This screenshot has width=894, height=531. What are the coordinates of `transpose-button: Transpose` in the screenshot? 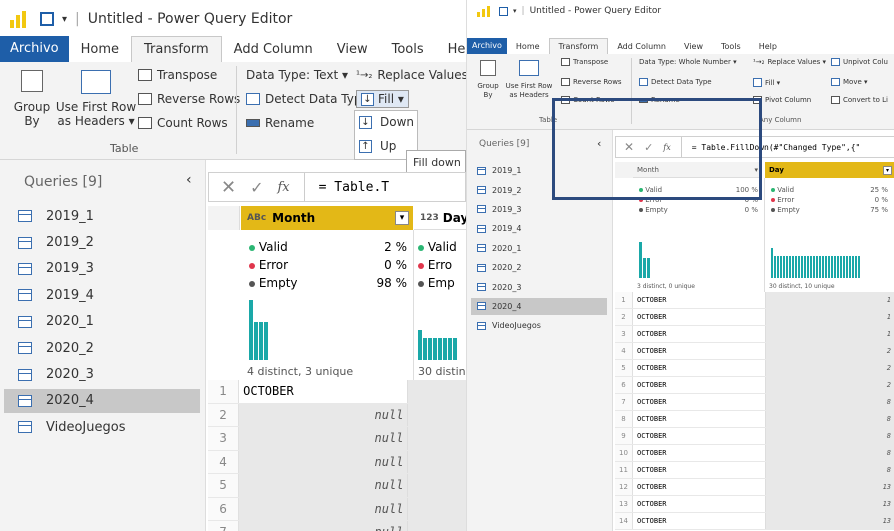 It's located at (177, 75).